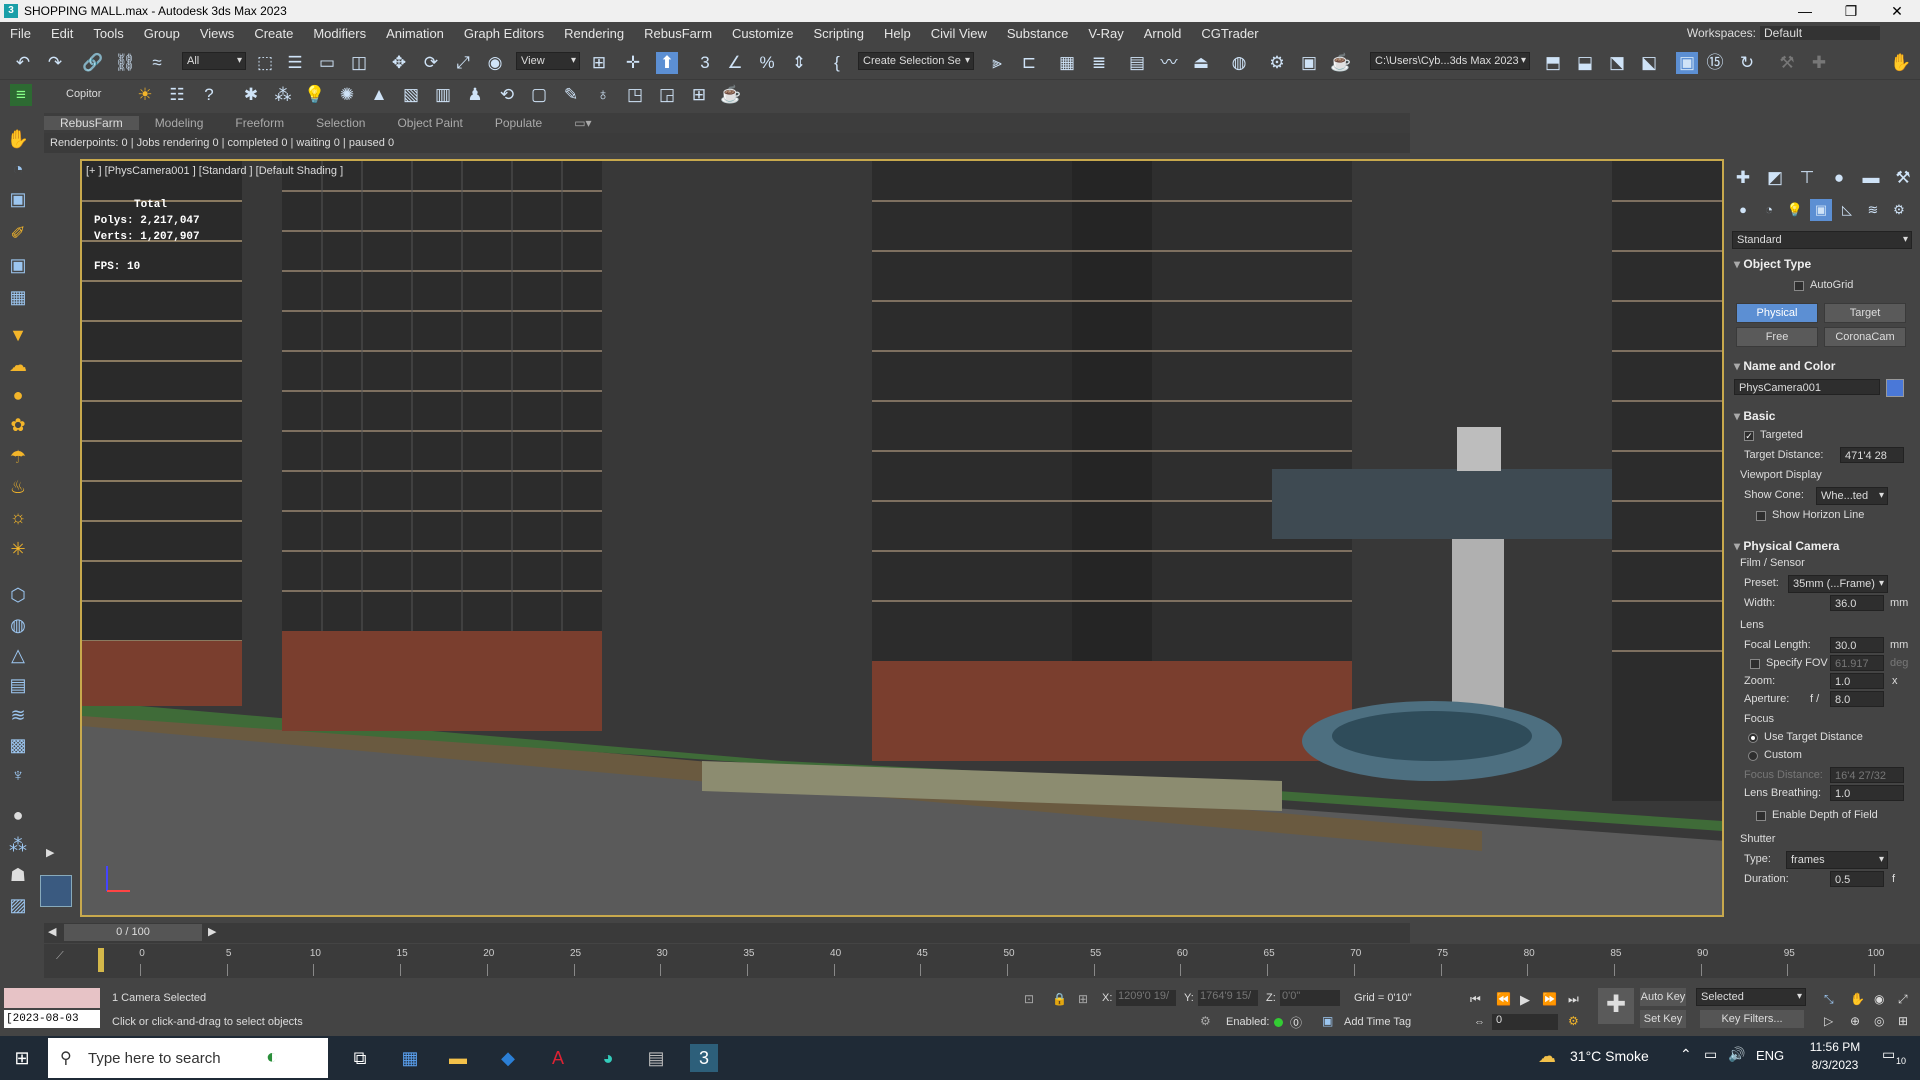 This screenshot has height=1080, width=1920. Describe the element at coordinates (1770, 1055) in the screenshot. I see `language-indicator: ENG` at that location.